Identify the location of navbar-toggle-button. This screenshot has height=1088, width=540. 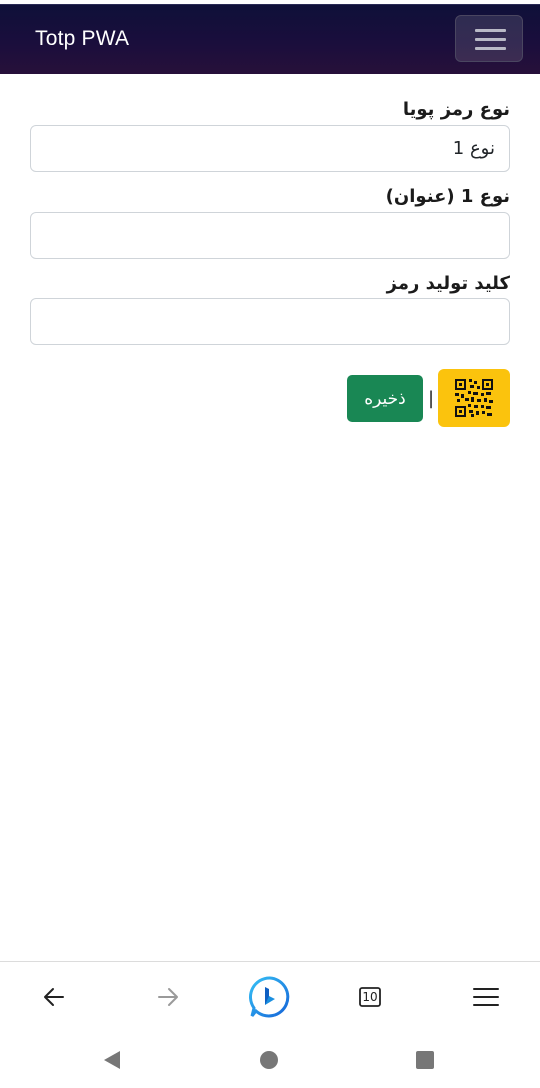
(489, 38).